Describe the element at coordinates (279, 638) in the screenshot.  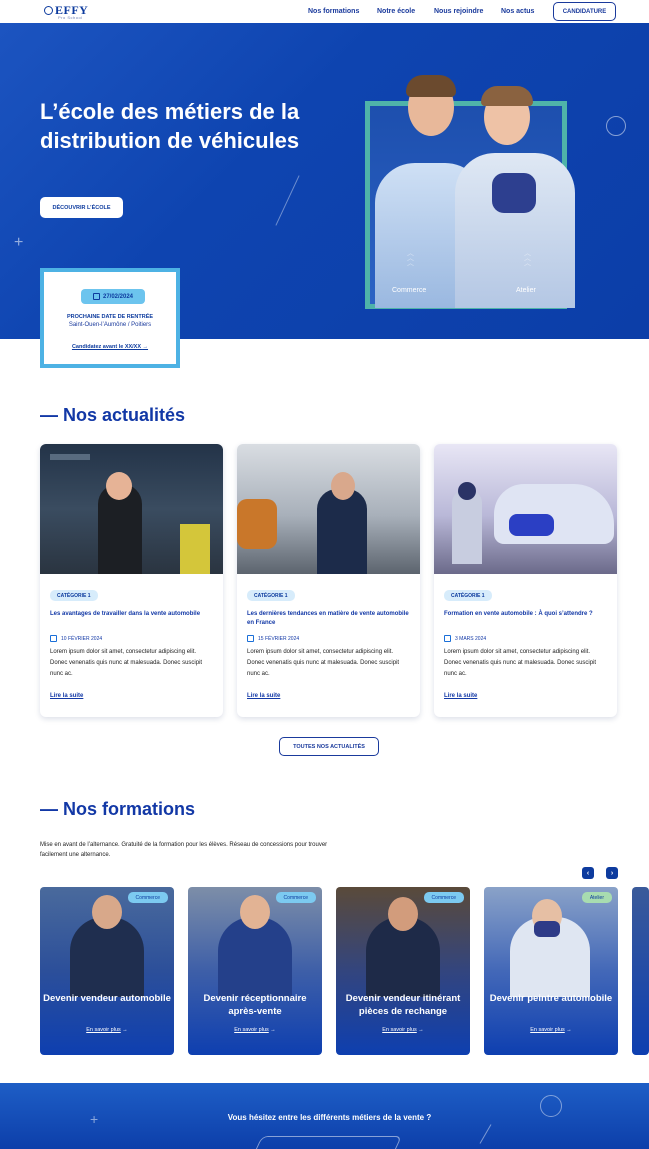
I see `news-date-text: 15 FÉVRIER 2024` at that location.